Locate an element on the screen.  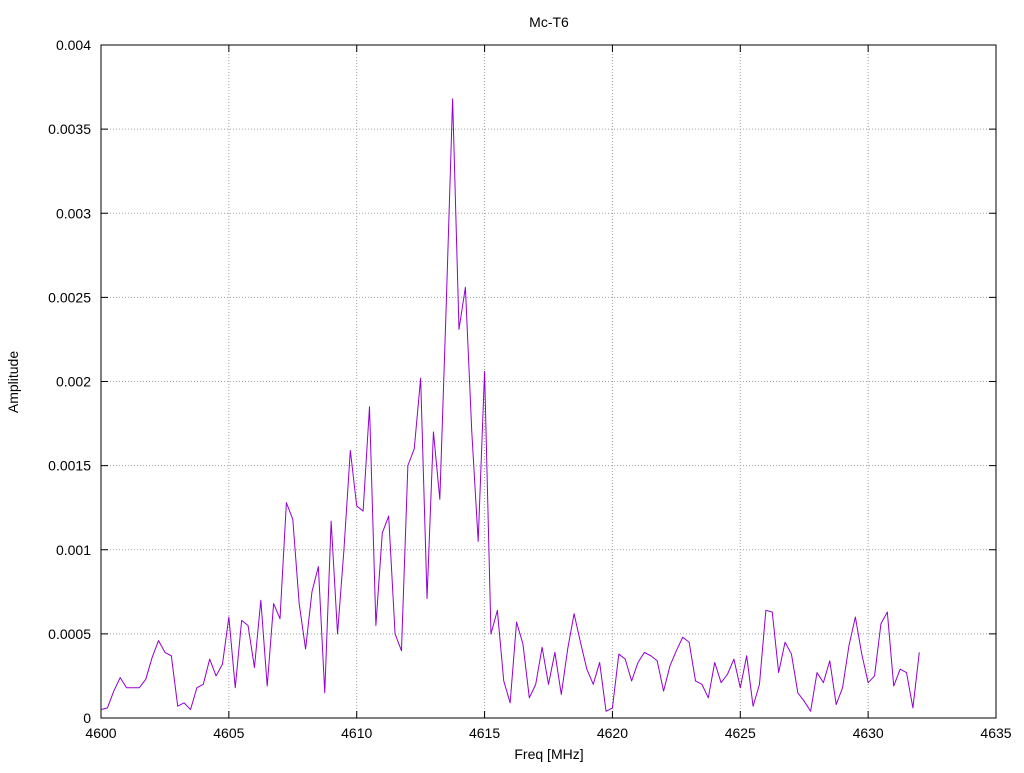
y-tick-label: 0.004 is located at coordinates (73, 45).